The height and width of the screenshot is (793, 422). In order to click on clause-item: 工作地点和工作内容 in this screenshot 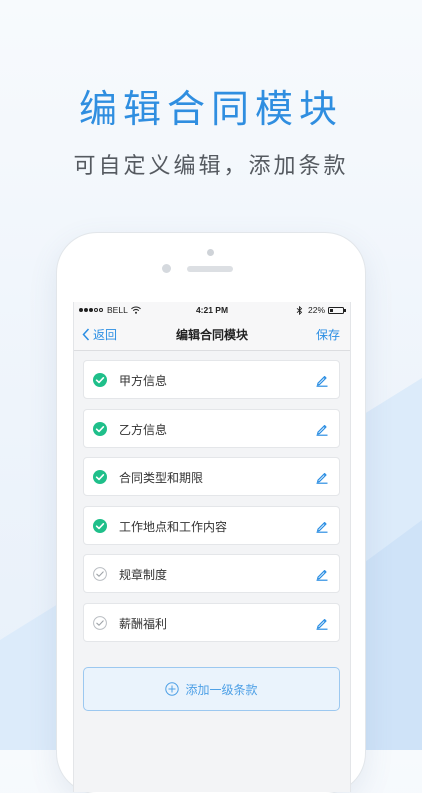, I will do `click(211, 525)`.